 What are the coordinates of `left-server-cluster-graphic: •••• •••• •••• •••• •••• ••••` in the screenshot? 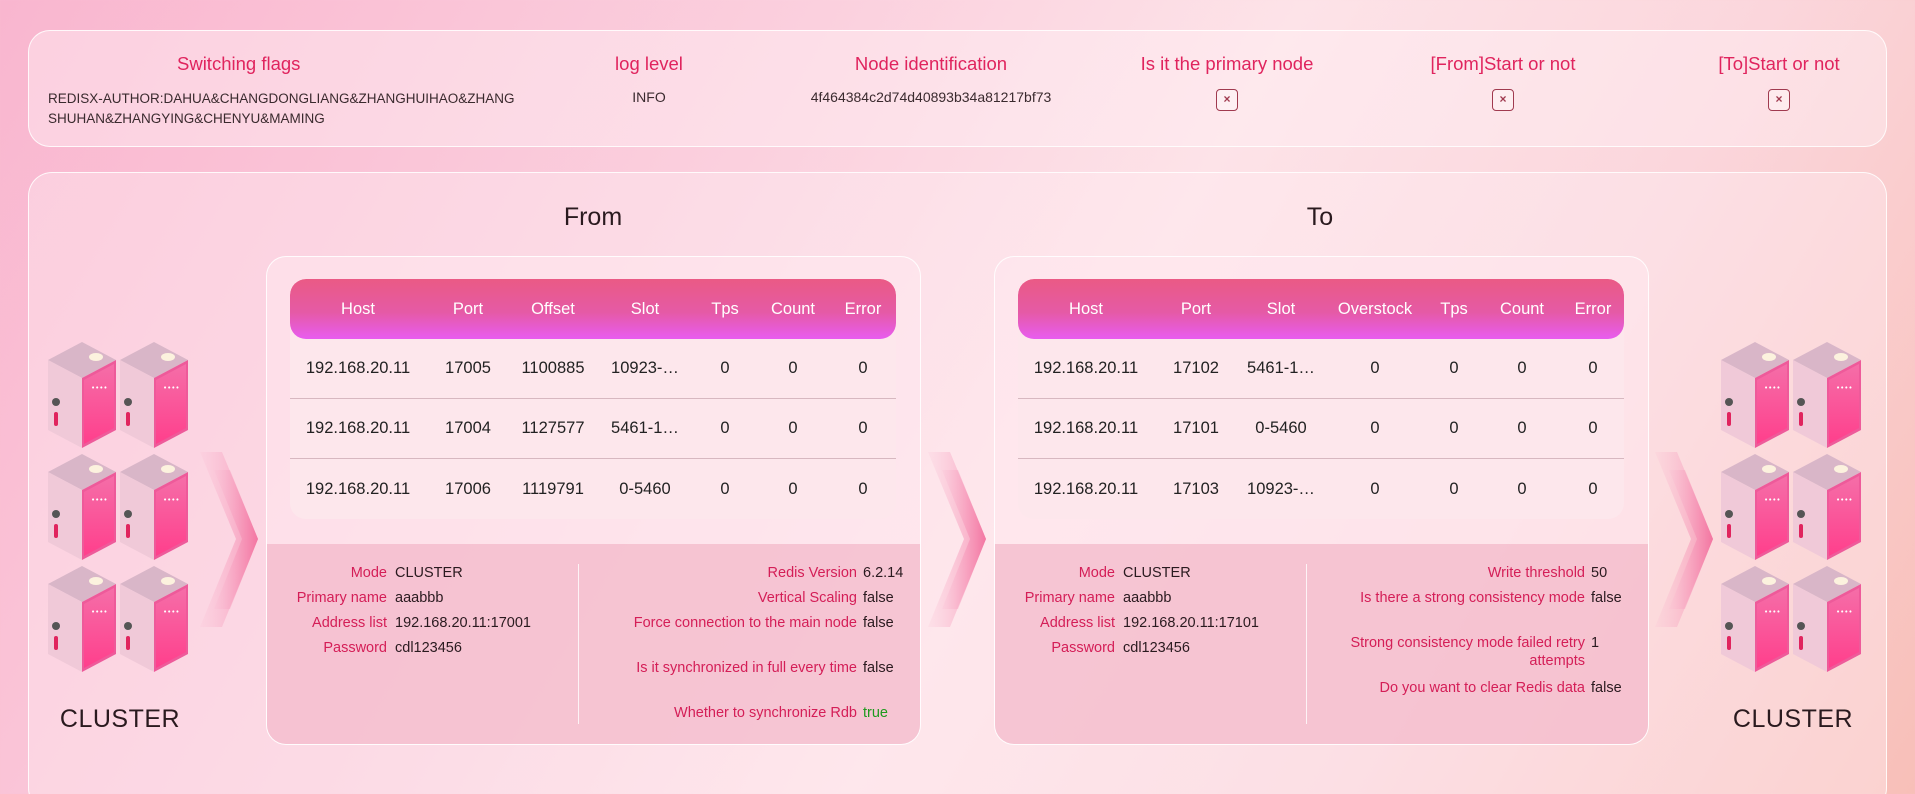 It's located at (119, 512).